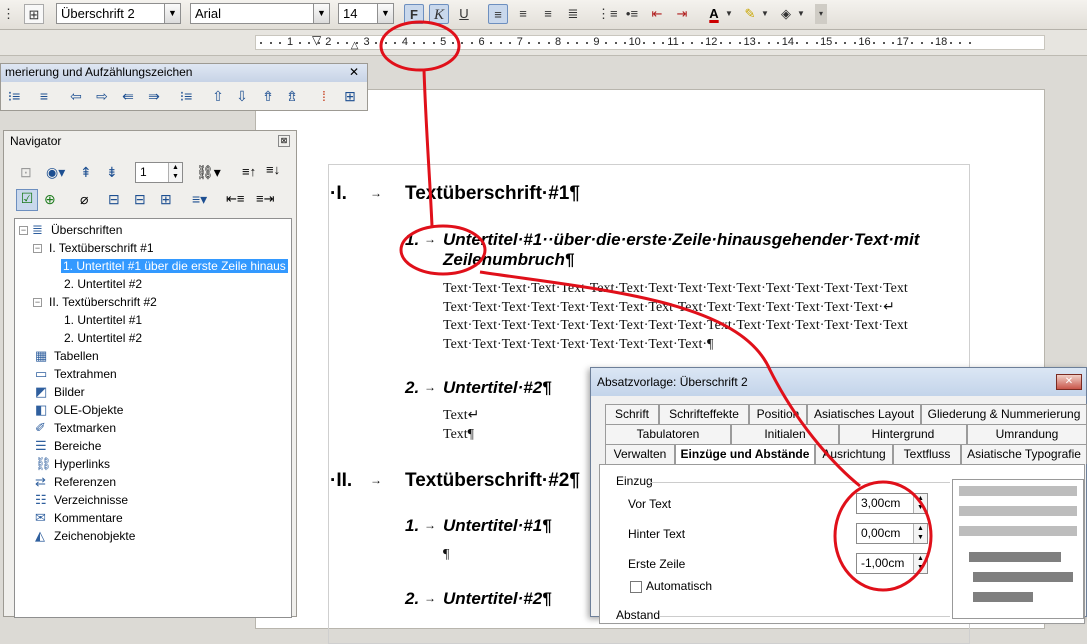 The image size is (1087, 644). What do you see at coordinates (670, 379) in the screenshot?
I see `annotation-line-fields` at bounding box center [670, 379].